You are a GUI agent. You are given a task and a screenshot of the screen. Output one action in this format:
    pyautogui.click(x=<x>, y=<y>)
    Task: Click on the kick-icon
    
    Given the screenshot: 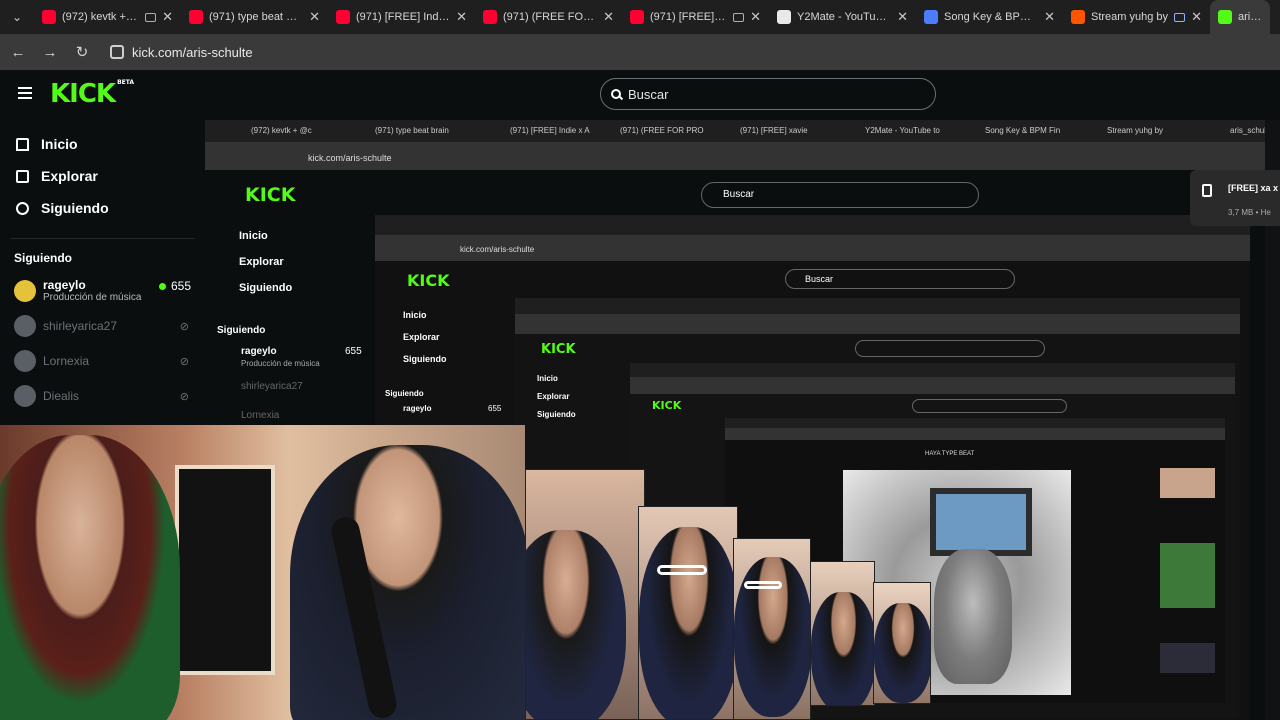 What is the action you would take?
    pyautogui.click(x=1225, y=17)
    